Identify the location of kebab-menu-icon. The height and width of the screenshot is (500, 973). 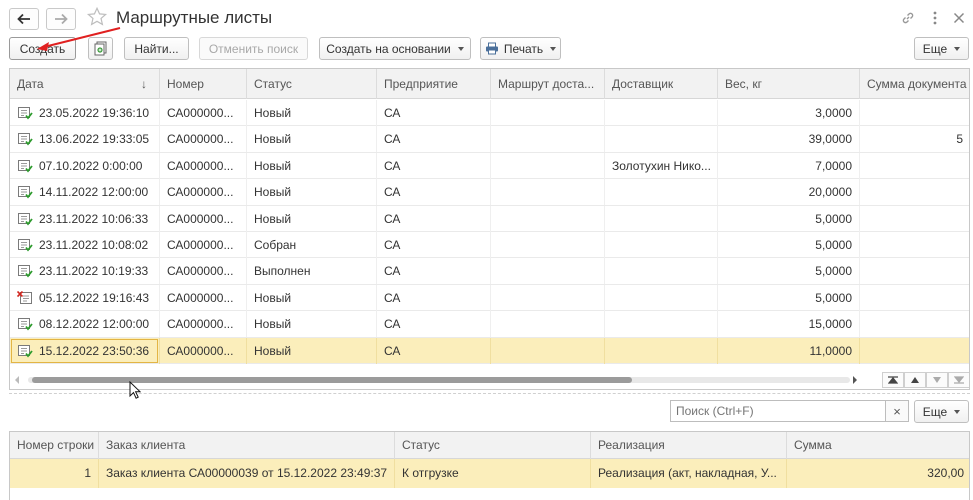
(935, 18).